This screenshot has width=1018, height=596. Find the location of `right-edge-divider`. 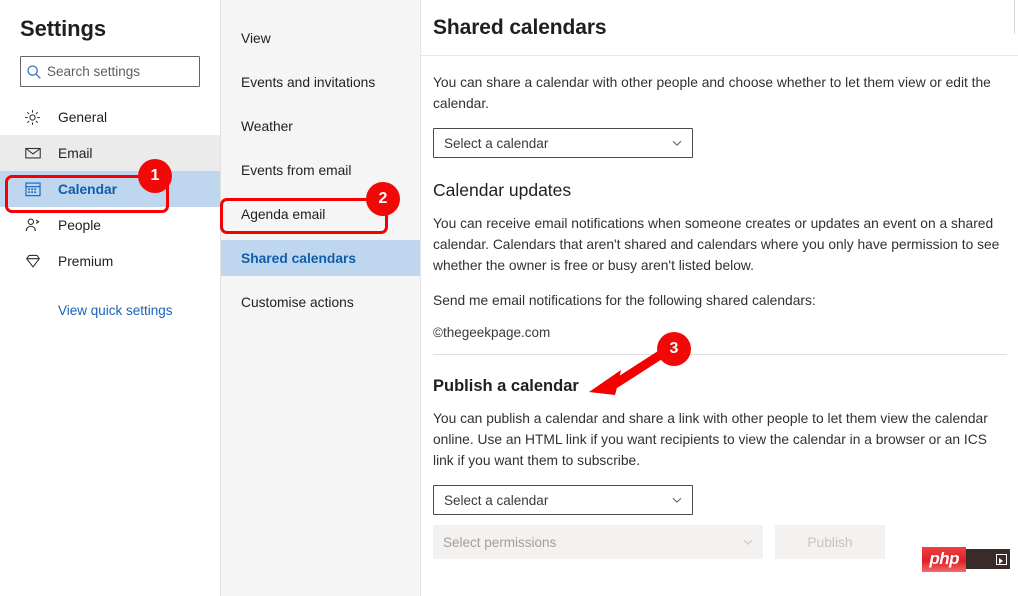

right-edge-divider is located at coordinates (1014, 17).